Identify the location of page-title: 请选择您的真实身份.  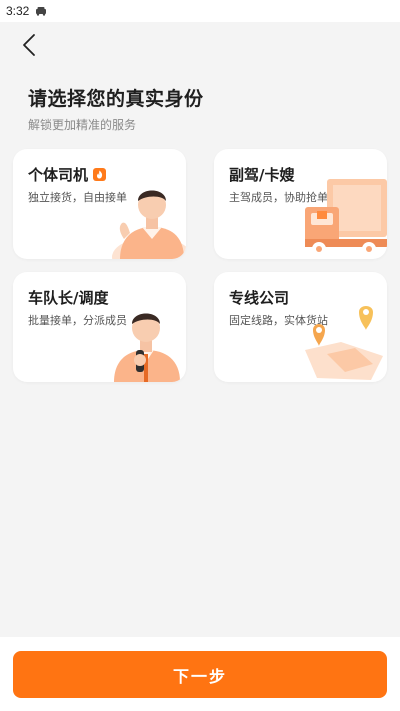
(116, 99).